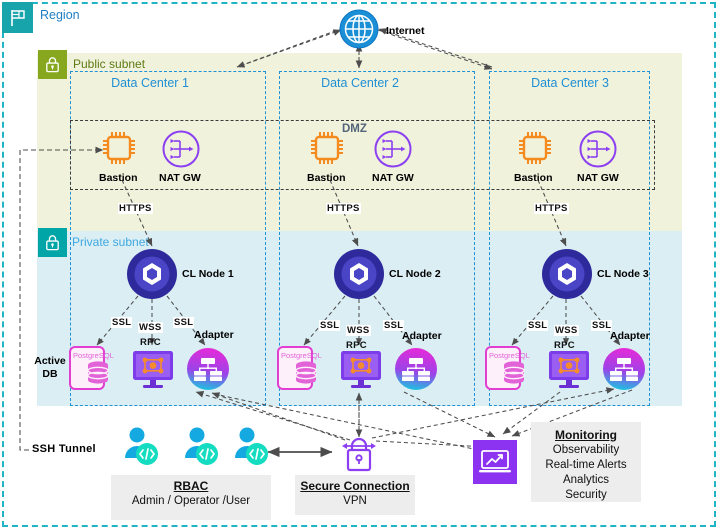  What do you see at coordinates (135, 208) in the screenshot?
I see `https-label-dc1: HTTPS` at bounding box center [135, 208].